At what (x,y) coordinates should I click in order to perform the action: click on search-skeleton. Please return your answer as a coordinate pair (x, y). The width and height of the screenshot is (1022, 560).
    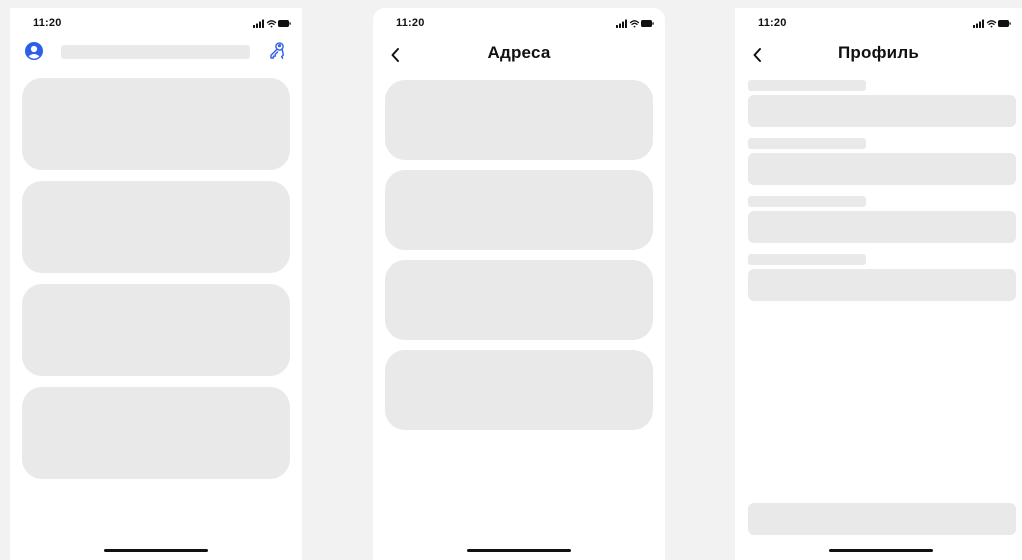
    Looking at the image, I should click on (155, 52).